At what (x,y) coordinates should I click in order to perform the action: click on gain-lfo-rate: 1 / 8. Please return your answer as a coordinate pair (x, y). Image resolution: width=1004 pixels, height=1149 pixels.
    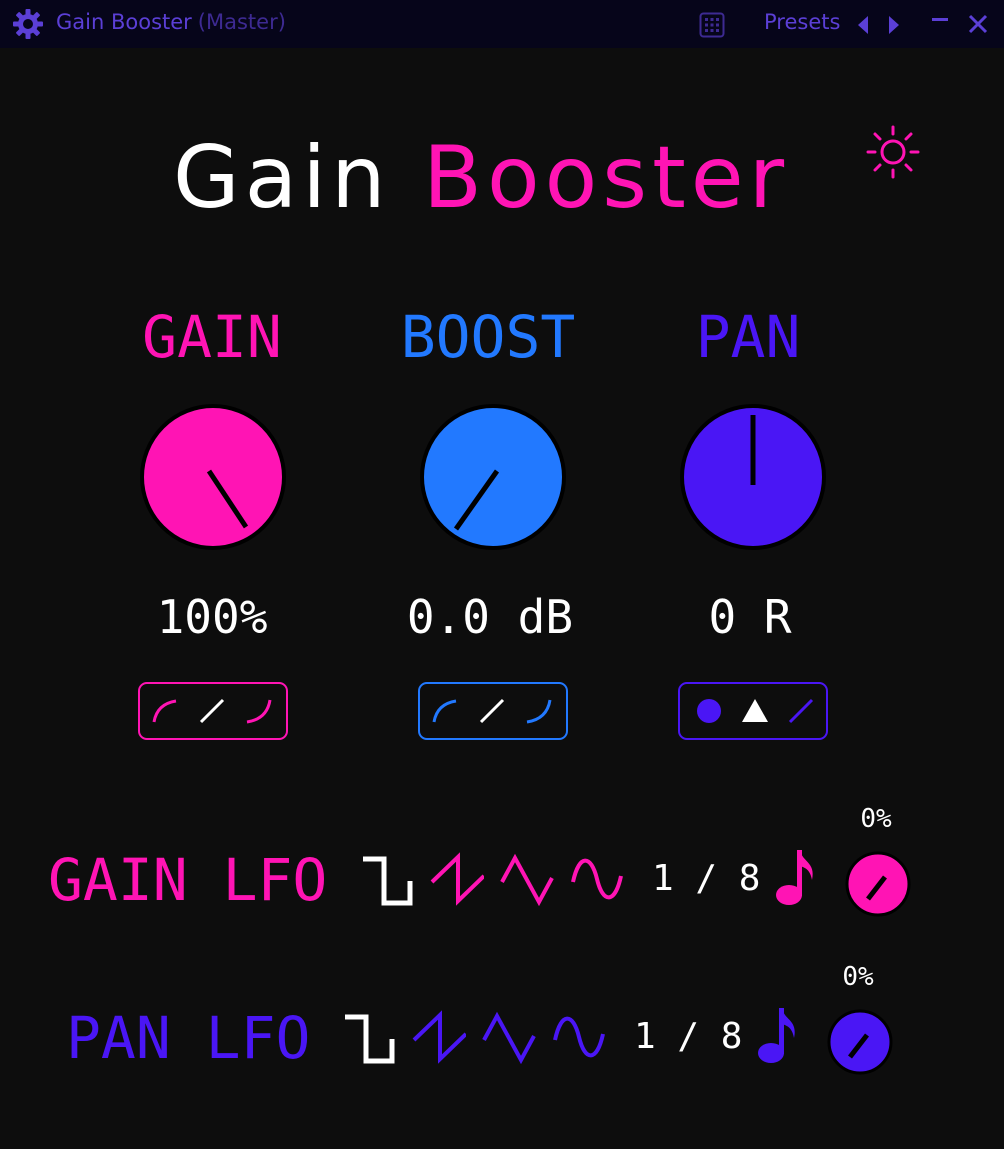
    Looking at the image, I should click on (706, 878).